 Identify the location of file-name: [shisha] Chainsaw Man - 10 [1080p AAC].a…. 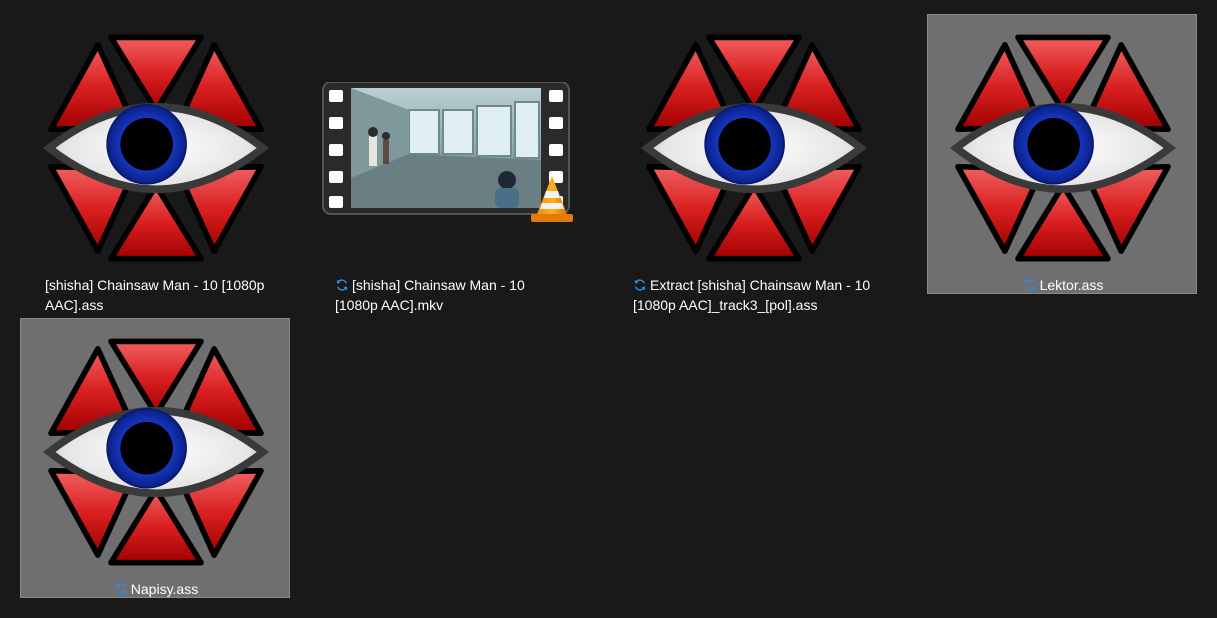
(155, 295).